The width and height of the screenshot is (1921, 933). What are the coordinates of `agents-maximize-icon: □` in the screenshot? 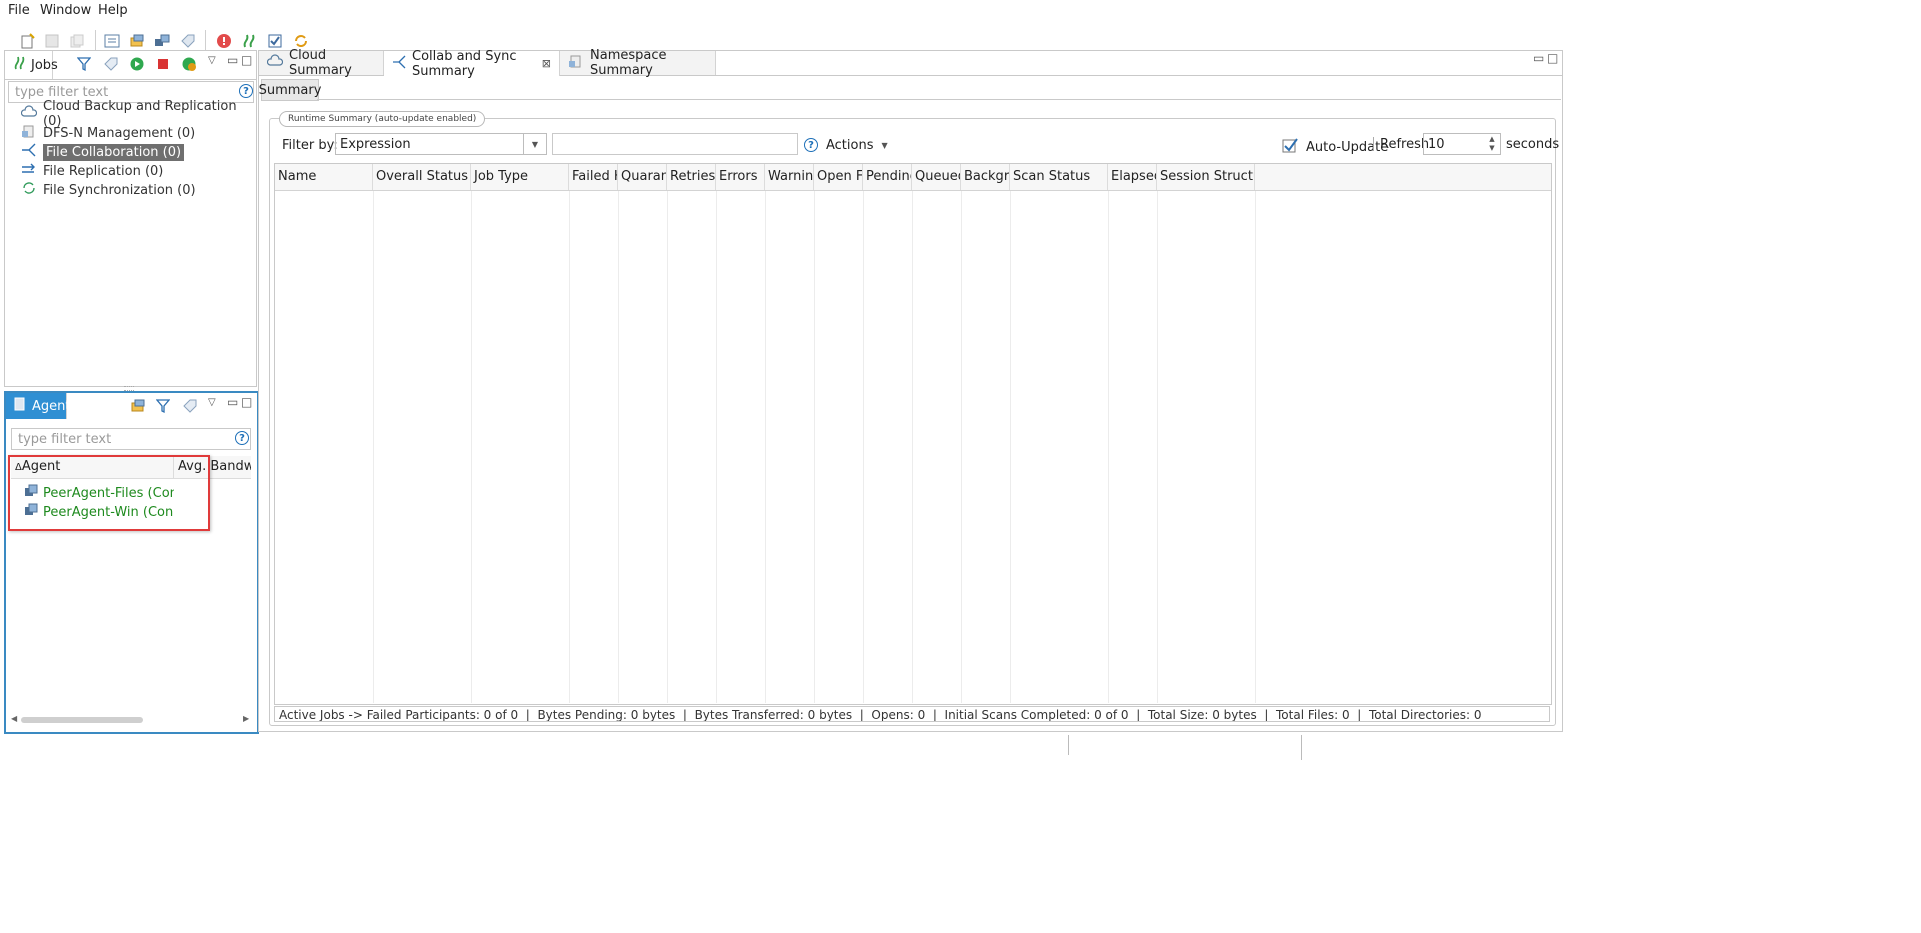 It's located at (246, 402).